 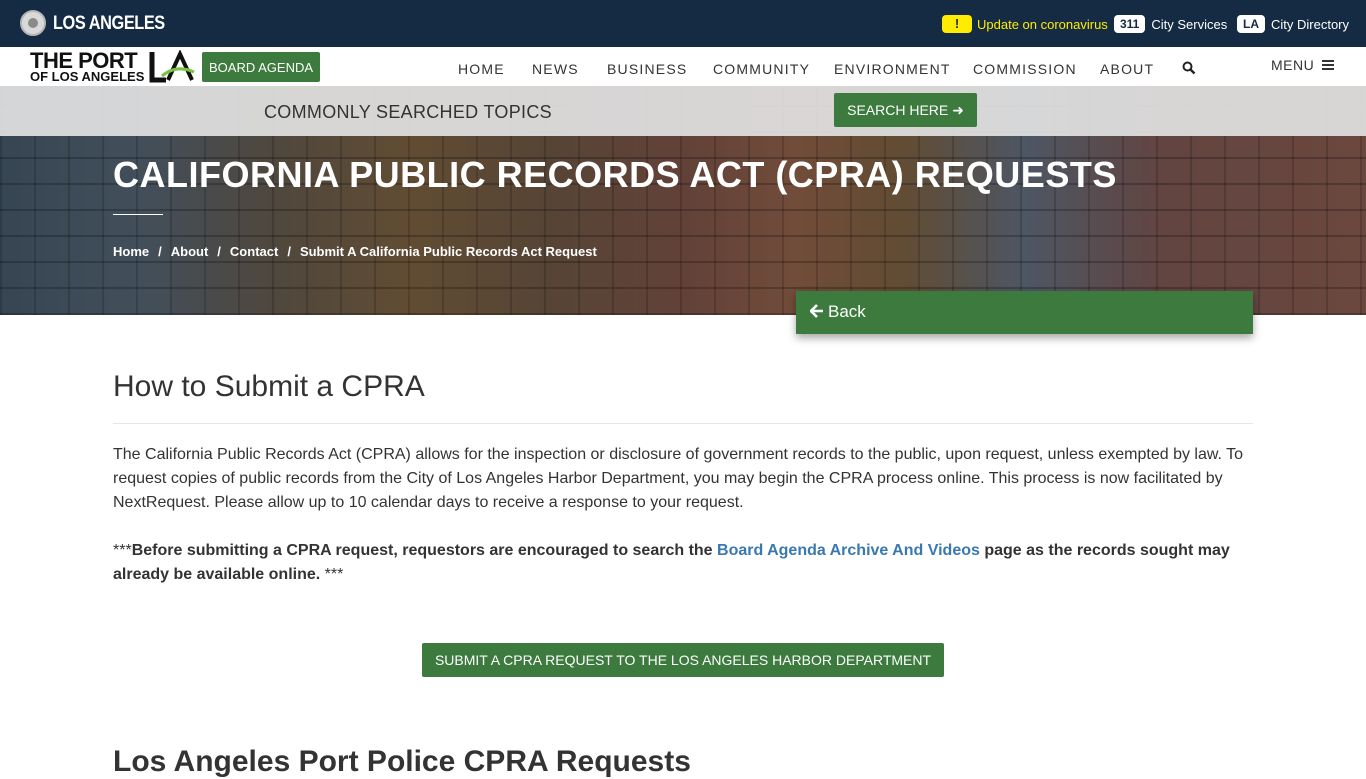 I want to click on back-label: Back, so click(x=847, y=311).